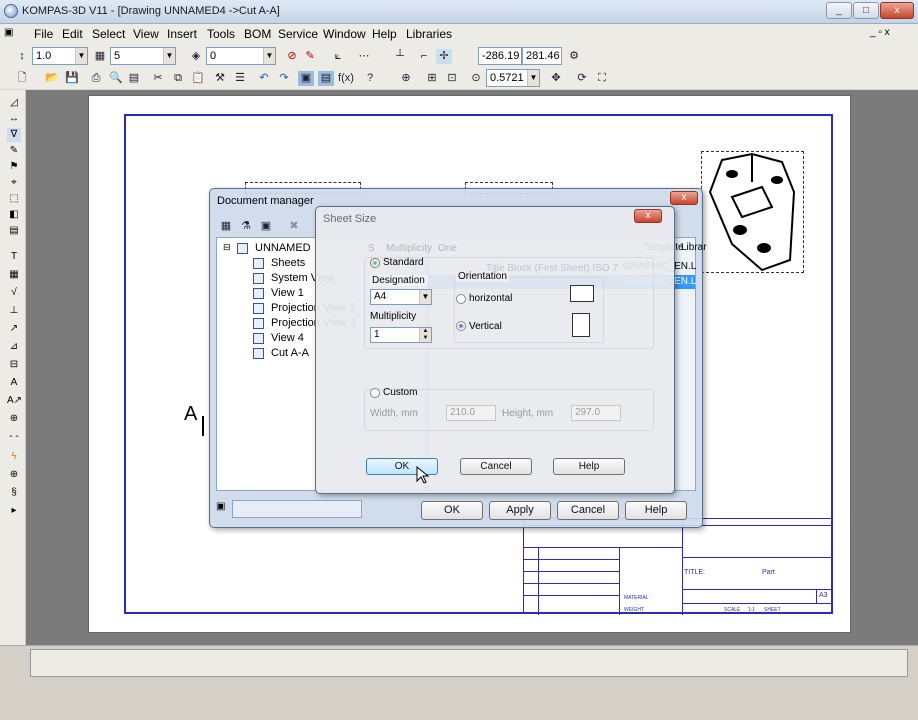  I want to click on menu-edit: Edit, so click(72, 34).